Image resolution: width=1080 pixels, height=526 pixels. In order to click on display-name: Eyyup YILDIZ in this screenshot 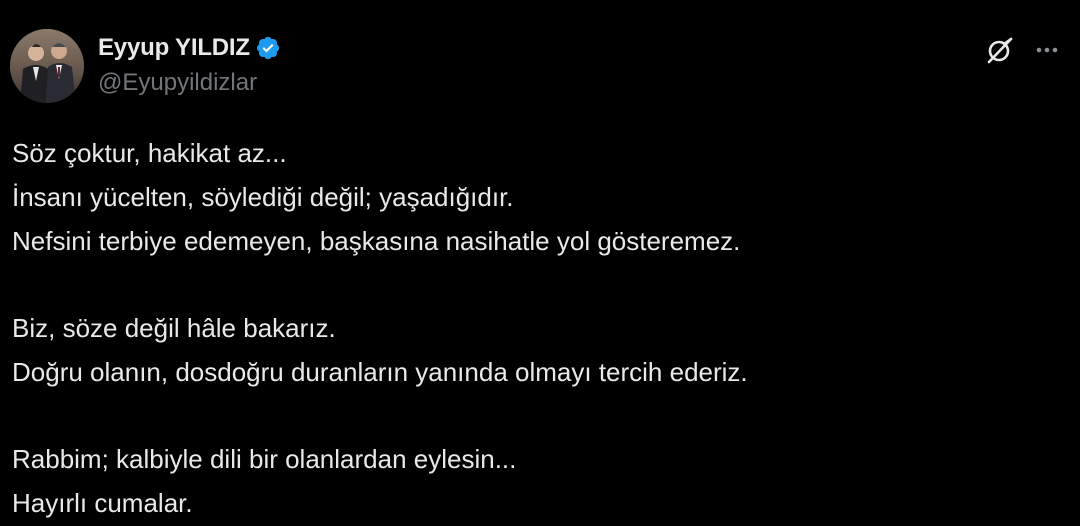, I will do `click(174, 48)`.